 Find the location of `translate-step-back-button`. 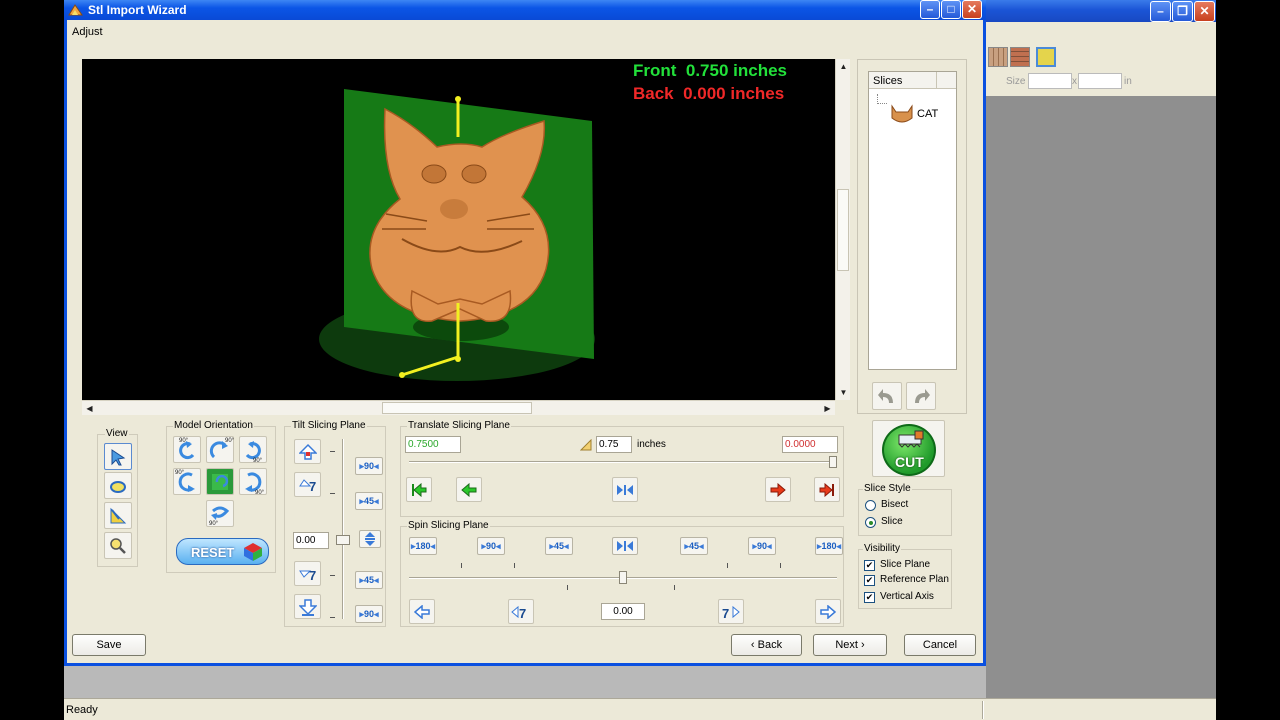

translate-step-back-button is located at coordinates (778, 489).